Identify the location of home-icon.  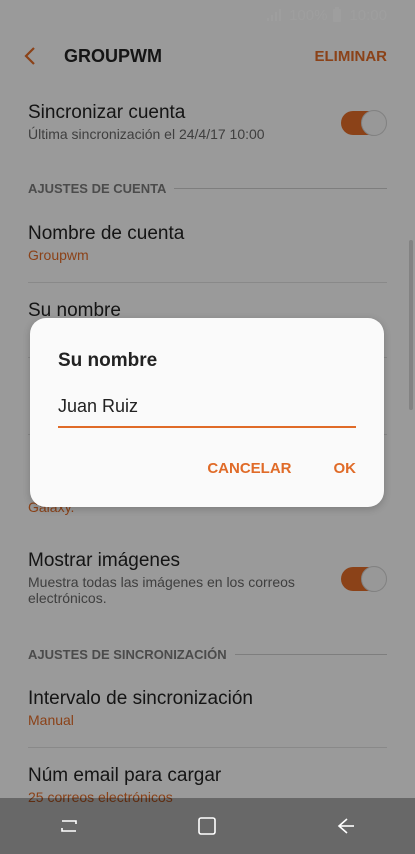
(207, 826).